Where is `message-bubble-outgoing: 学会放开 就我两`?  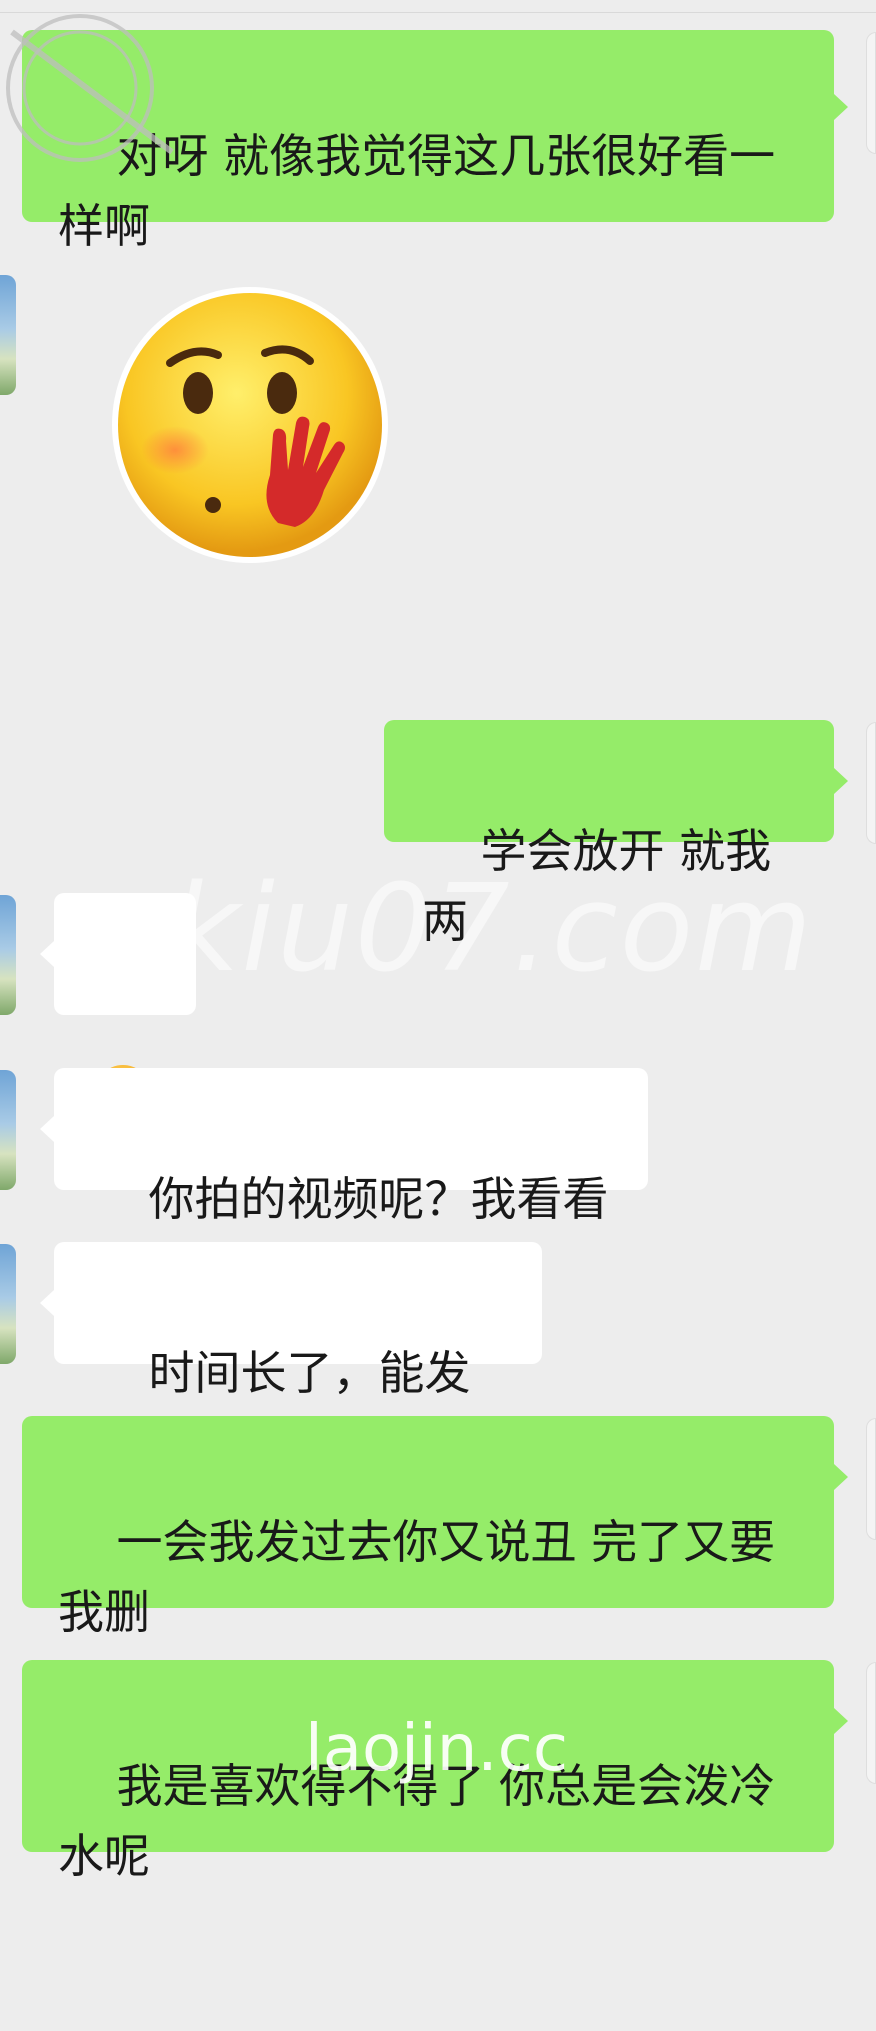
message-bubble-outgoing: 学会放开 就我两 is located at coordinates (616, 834).